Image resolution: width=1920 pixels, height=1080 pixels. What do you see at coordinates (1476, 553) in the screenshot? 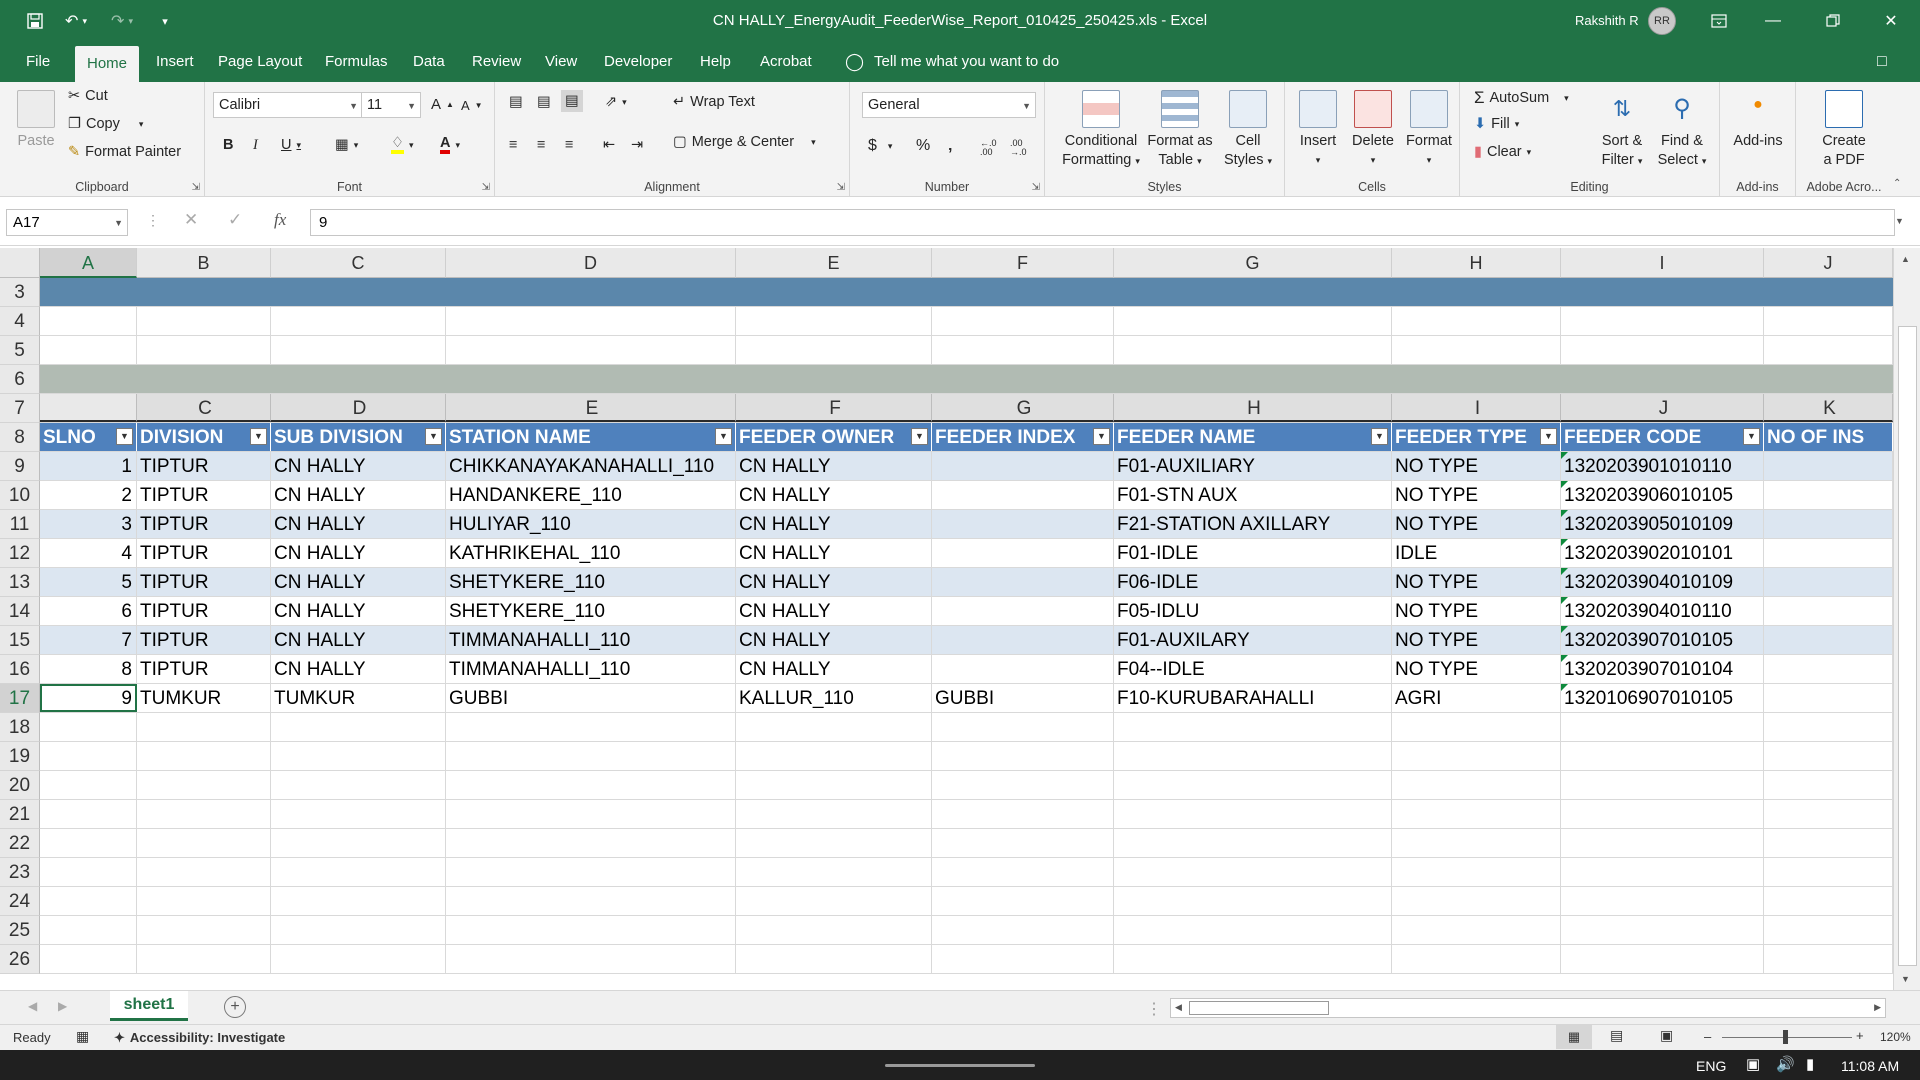
I see `table-cell: IDLE` at bounding box center [1476, 553].